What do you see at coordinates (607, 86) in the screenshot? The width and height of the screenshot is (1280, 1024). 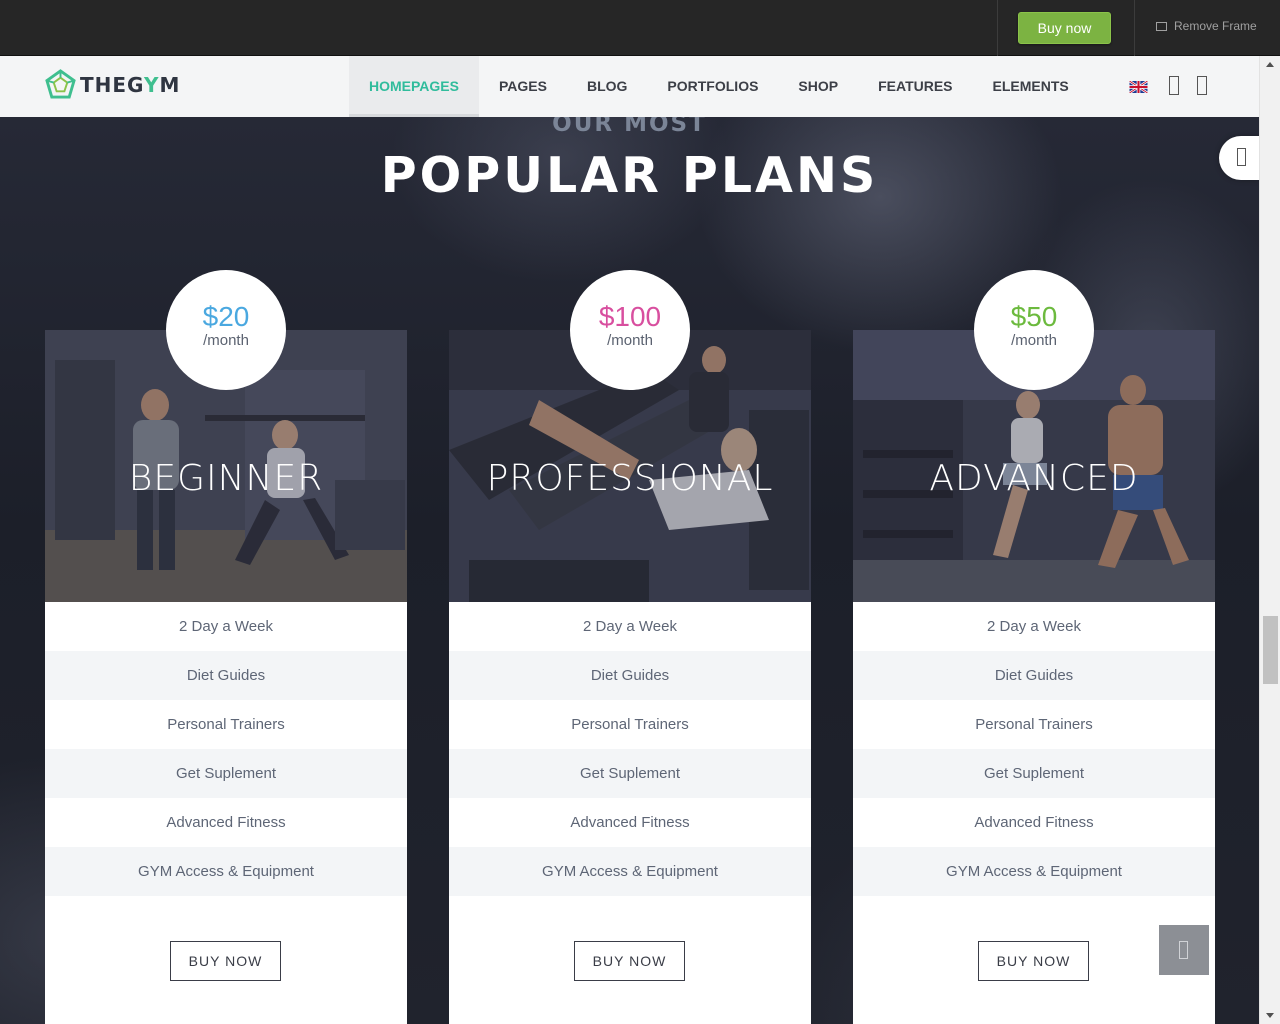 I see `nav-item-blog: BLOG` at bounding box center [607, 86].